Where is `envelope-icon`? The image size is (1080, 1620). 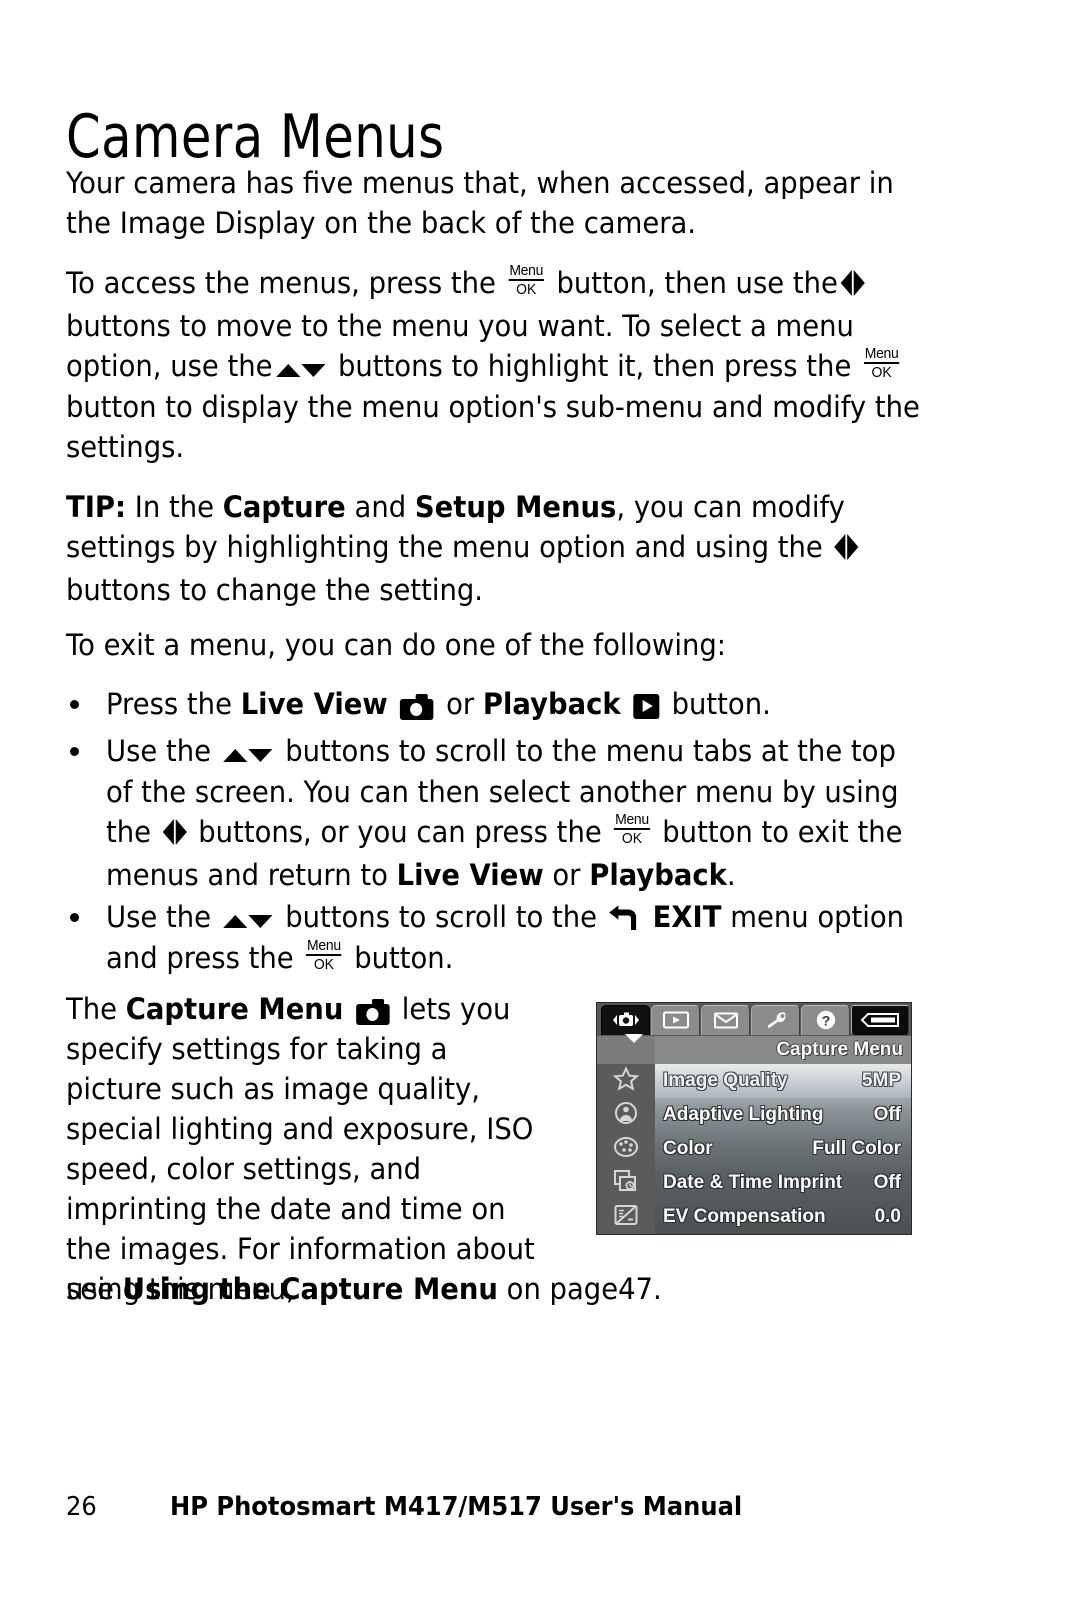
envelope-icon is located at coordinates (726, 1020).